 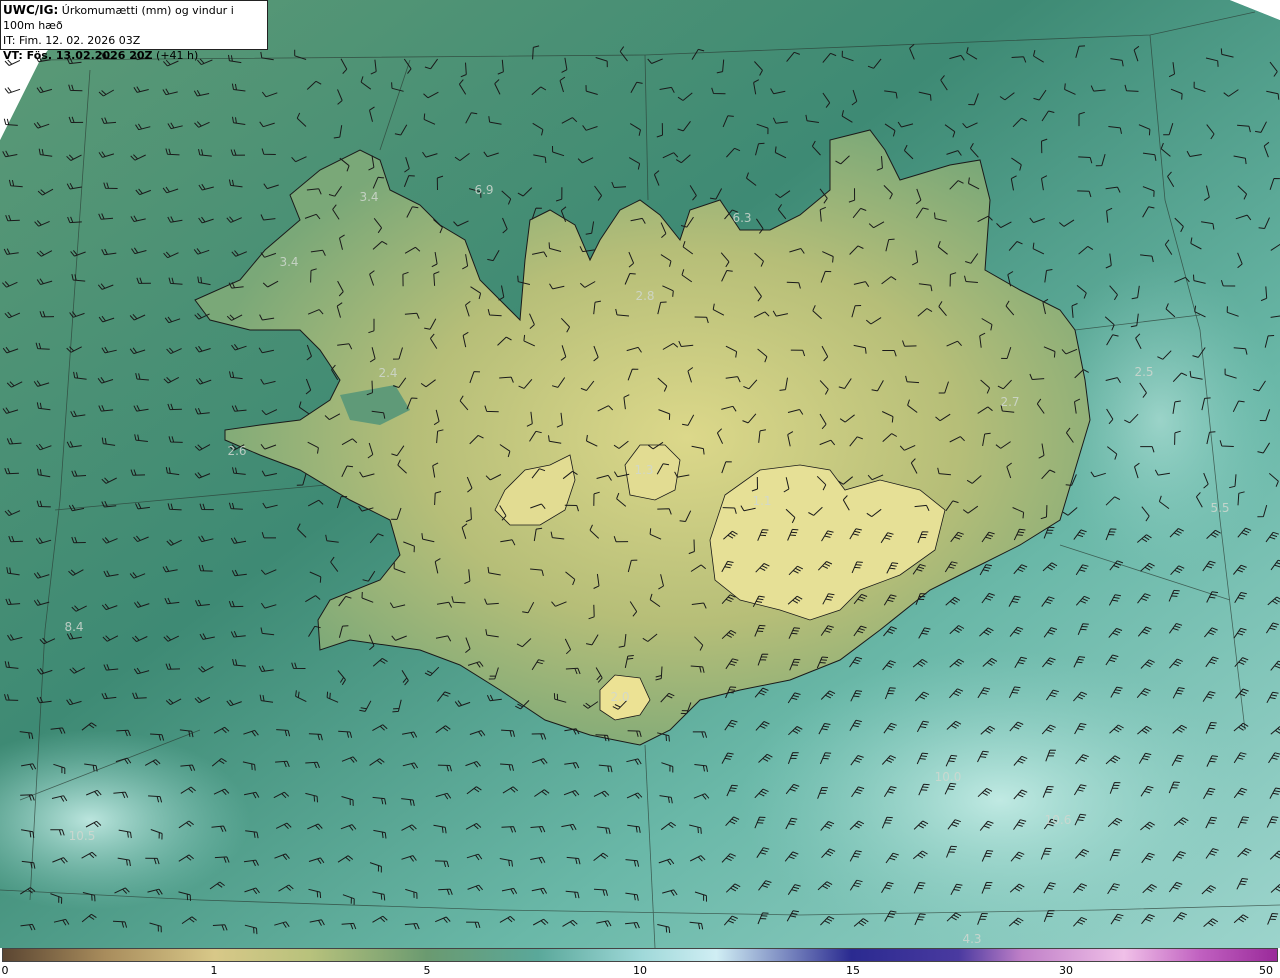 I want to click on map-value-label: 2.5, so click(x=1143, y=372).